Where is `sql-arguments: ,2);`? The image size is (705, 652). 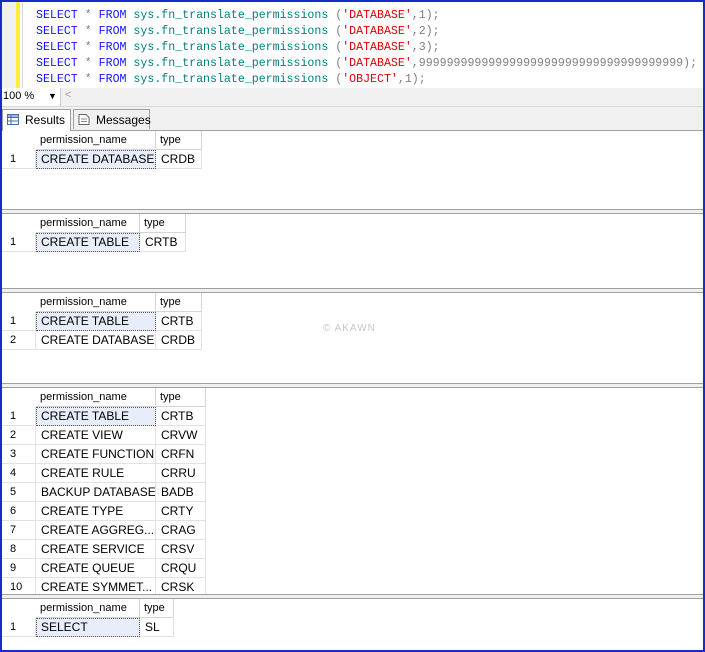
sql-arguments: ,2); is located at coordinates (425, 31).